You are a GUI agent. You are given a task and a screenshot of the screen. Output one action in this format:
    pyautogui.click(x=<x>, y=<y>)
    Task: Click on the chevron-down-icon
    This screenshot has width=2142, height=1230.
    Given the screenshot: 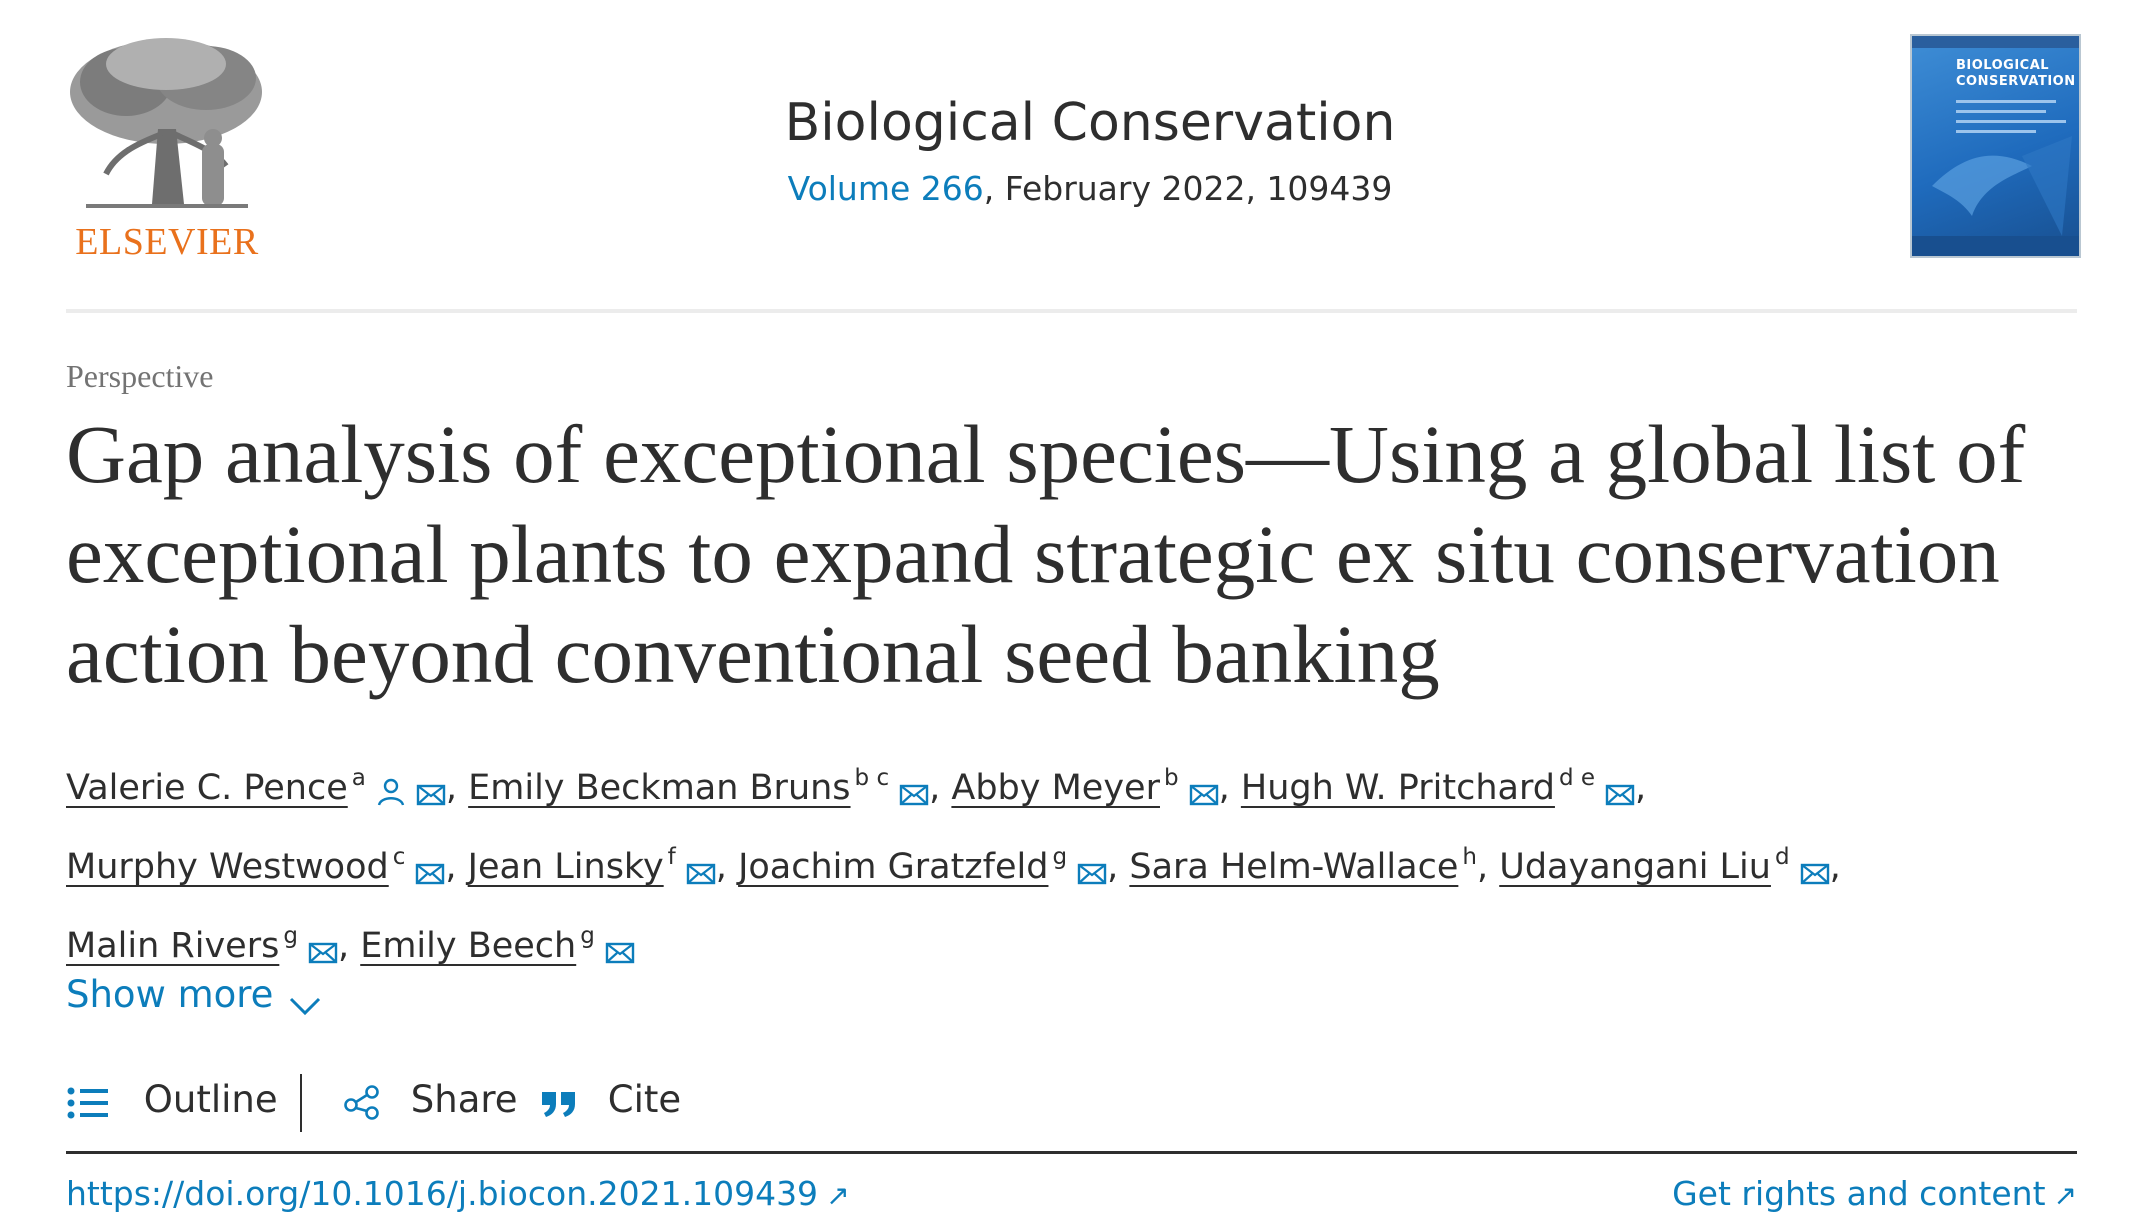 What is the action you would take?
    pyautogui.click(x=305, y=1006)
    